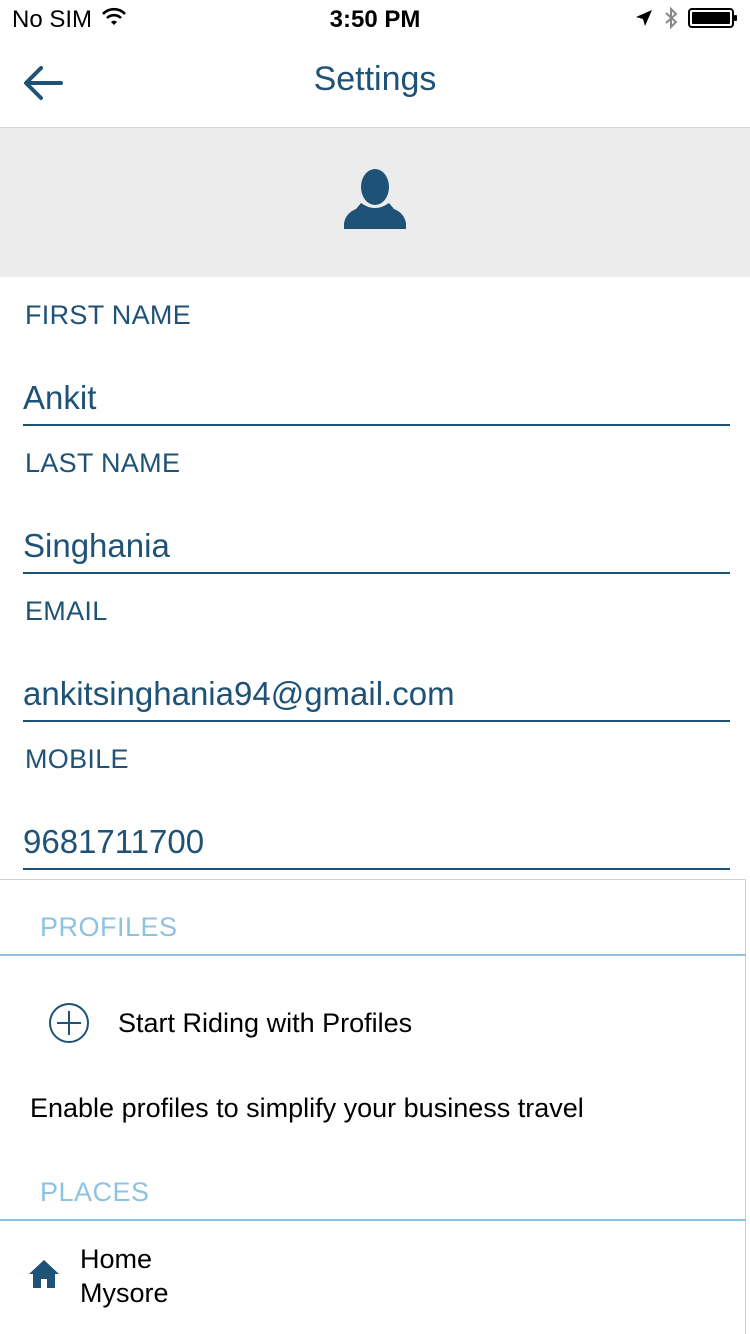 This screenshot has width=750, height=1334. I want to click on plus-circle-icon, so click(69, 1023).